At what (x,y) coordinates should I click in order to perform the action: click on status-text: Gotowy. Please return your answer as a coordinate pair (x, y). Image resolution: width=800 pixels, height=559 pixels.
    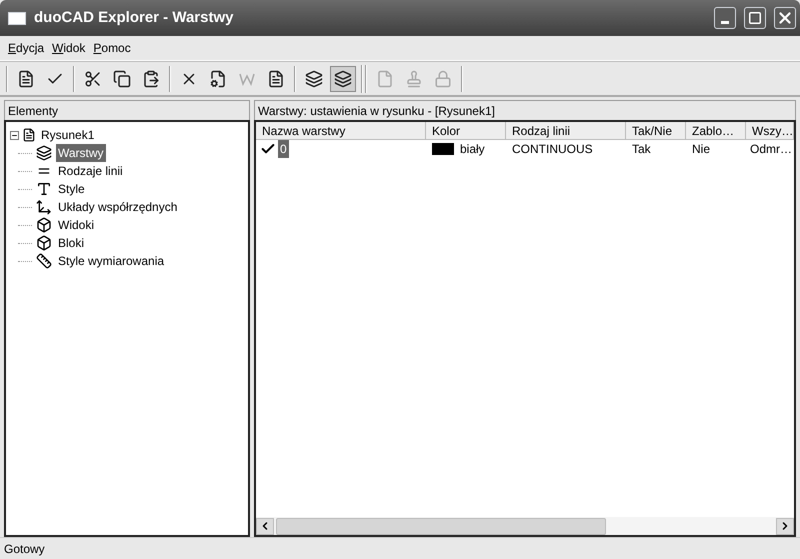
    Looking at the image, I should click on (24, 549).